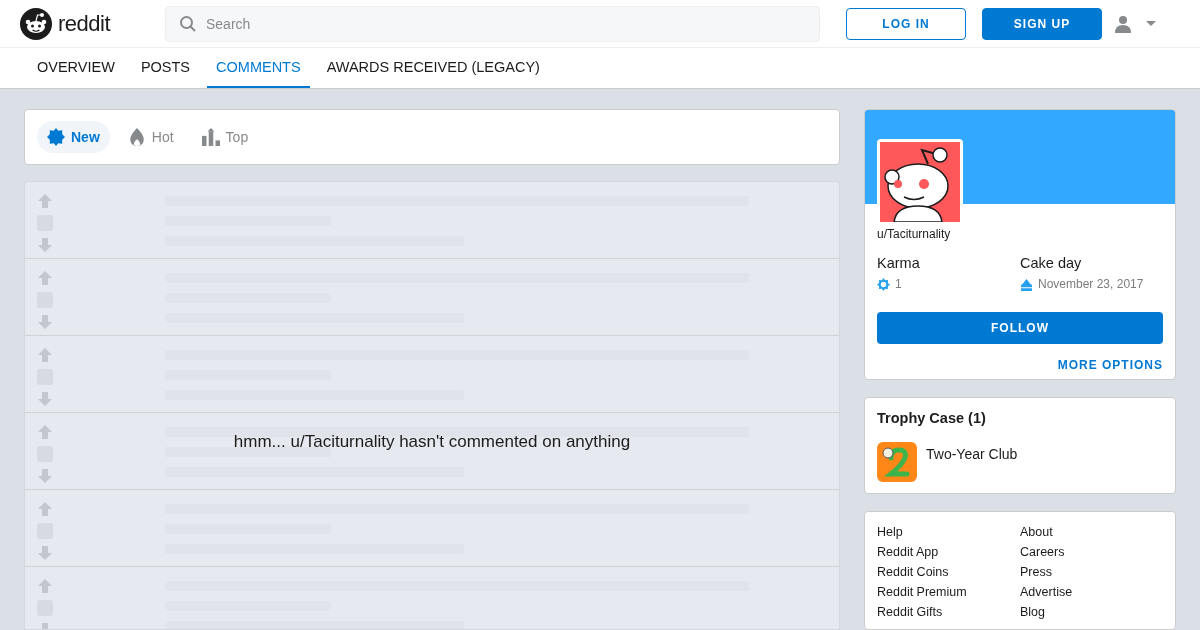 This screenshot has width=1200, height=630. I want to click on sign-up-button: SIGN UP, so click(1042, 23).